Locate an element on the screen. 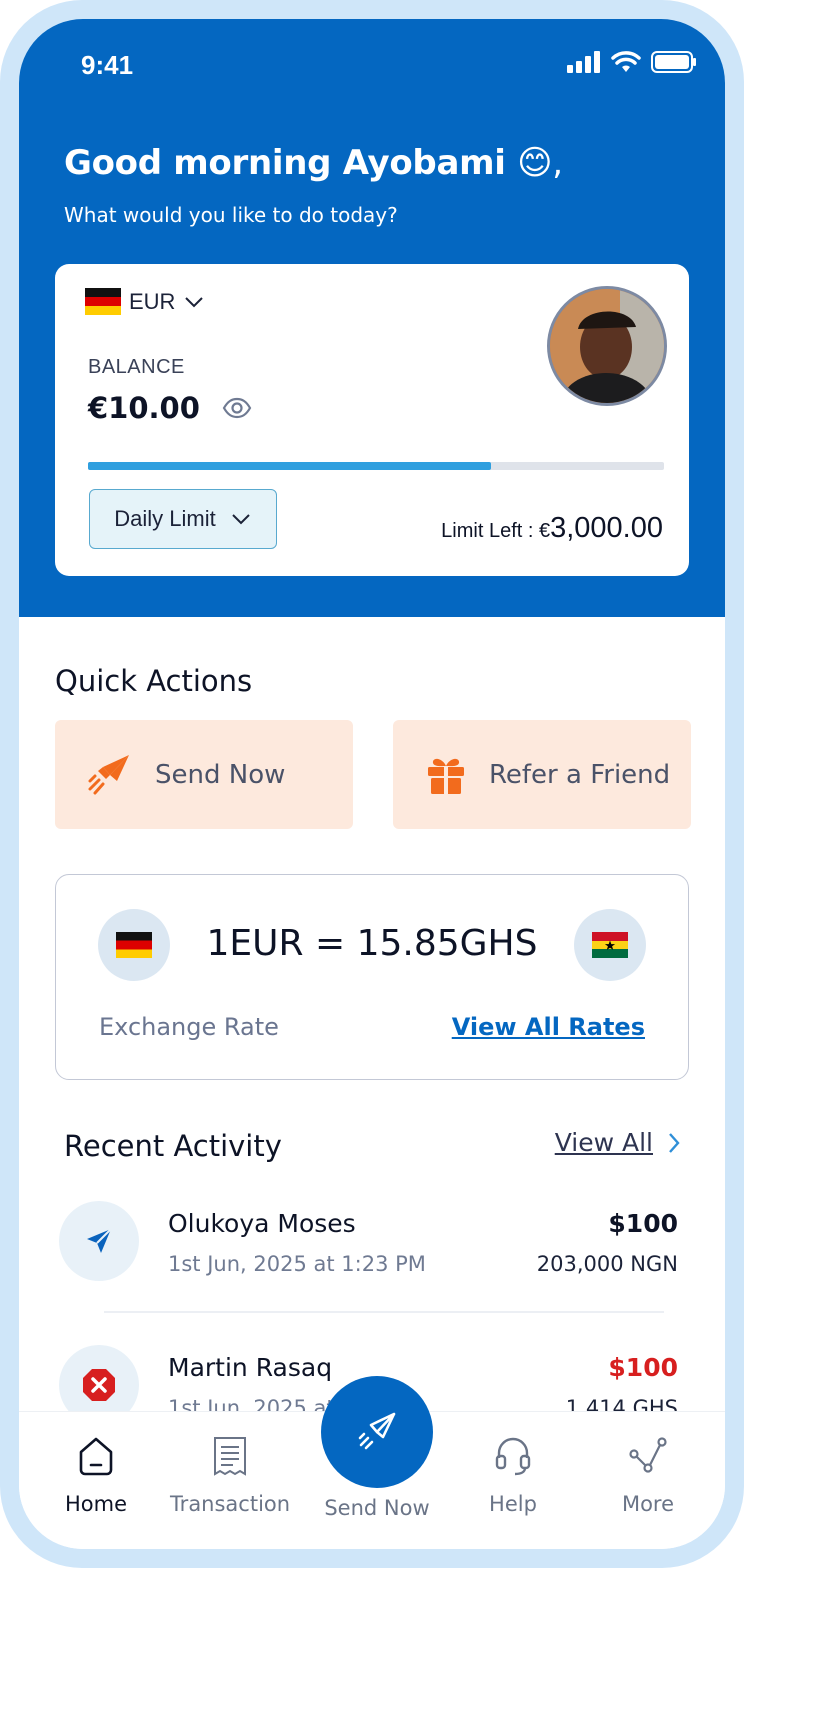 The image size is (820, 1728). nav-help-label: Help is located at coordinates (513, 1504).